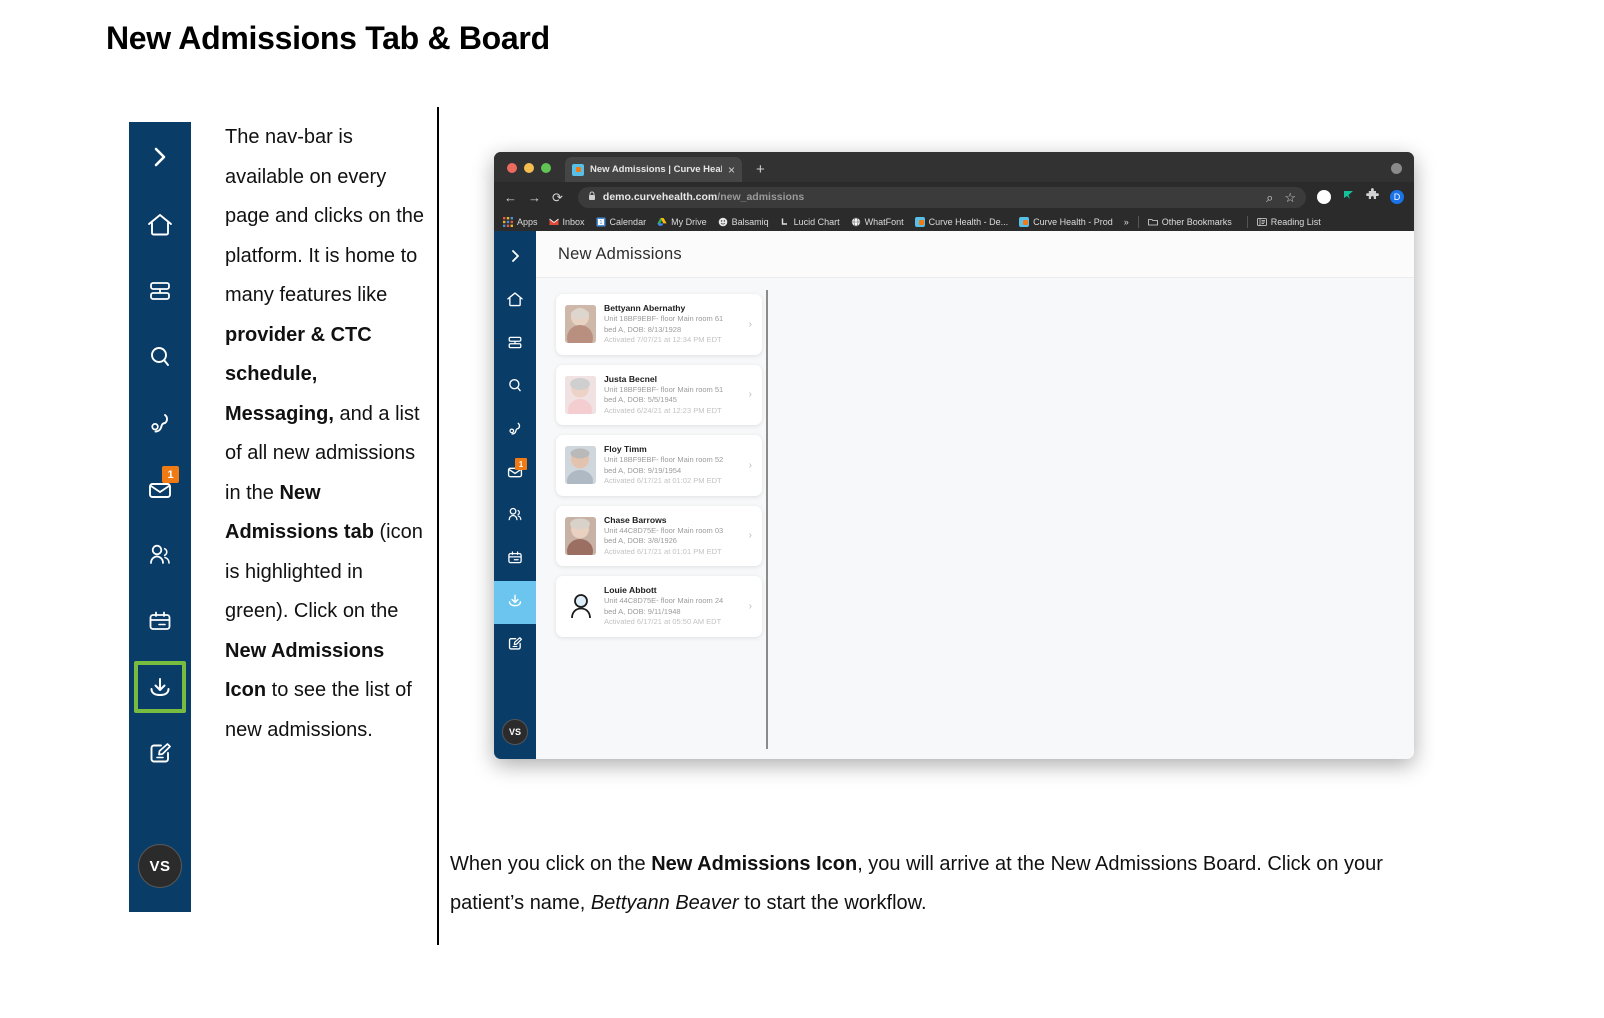 This screenshot has height=1018, width=1604. I want to click on app-sidebar-item-messages: 1, so click(515, 473).